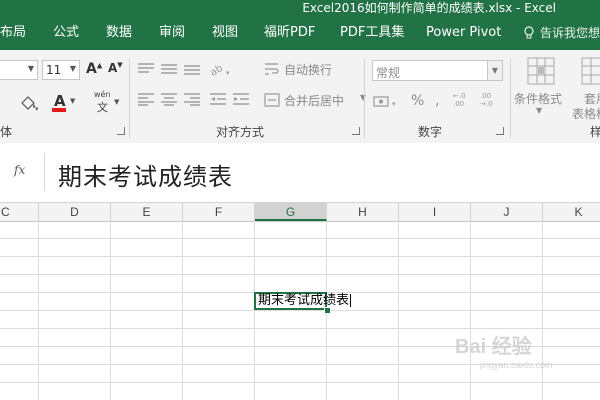 This screenshot has height=400, width=600. What do you see at coordinates (595, 132) in the screenshot?
I see `styles-group-label: 样` at bounding box center [595, 132].